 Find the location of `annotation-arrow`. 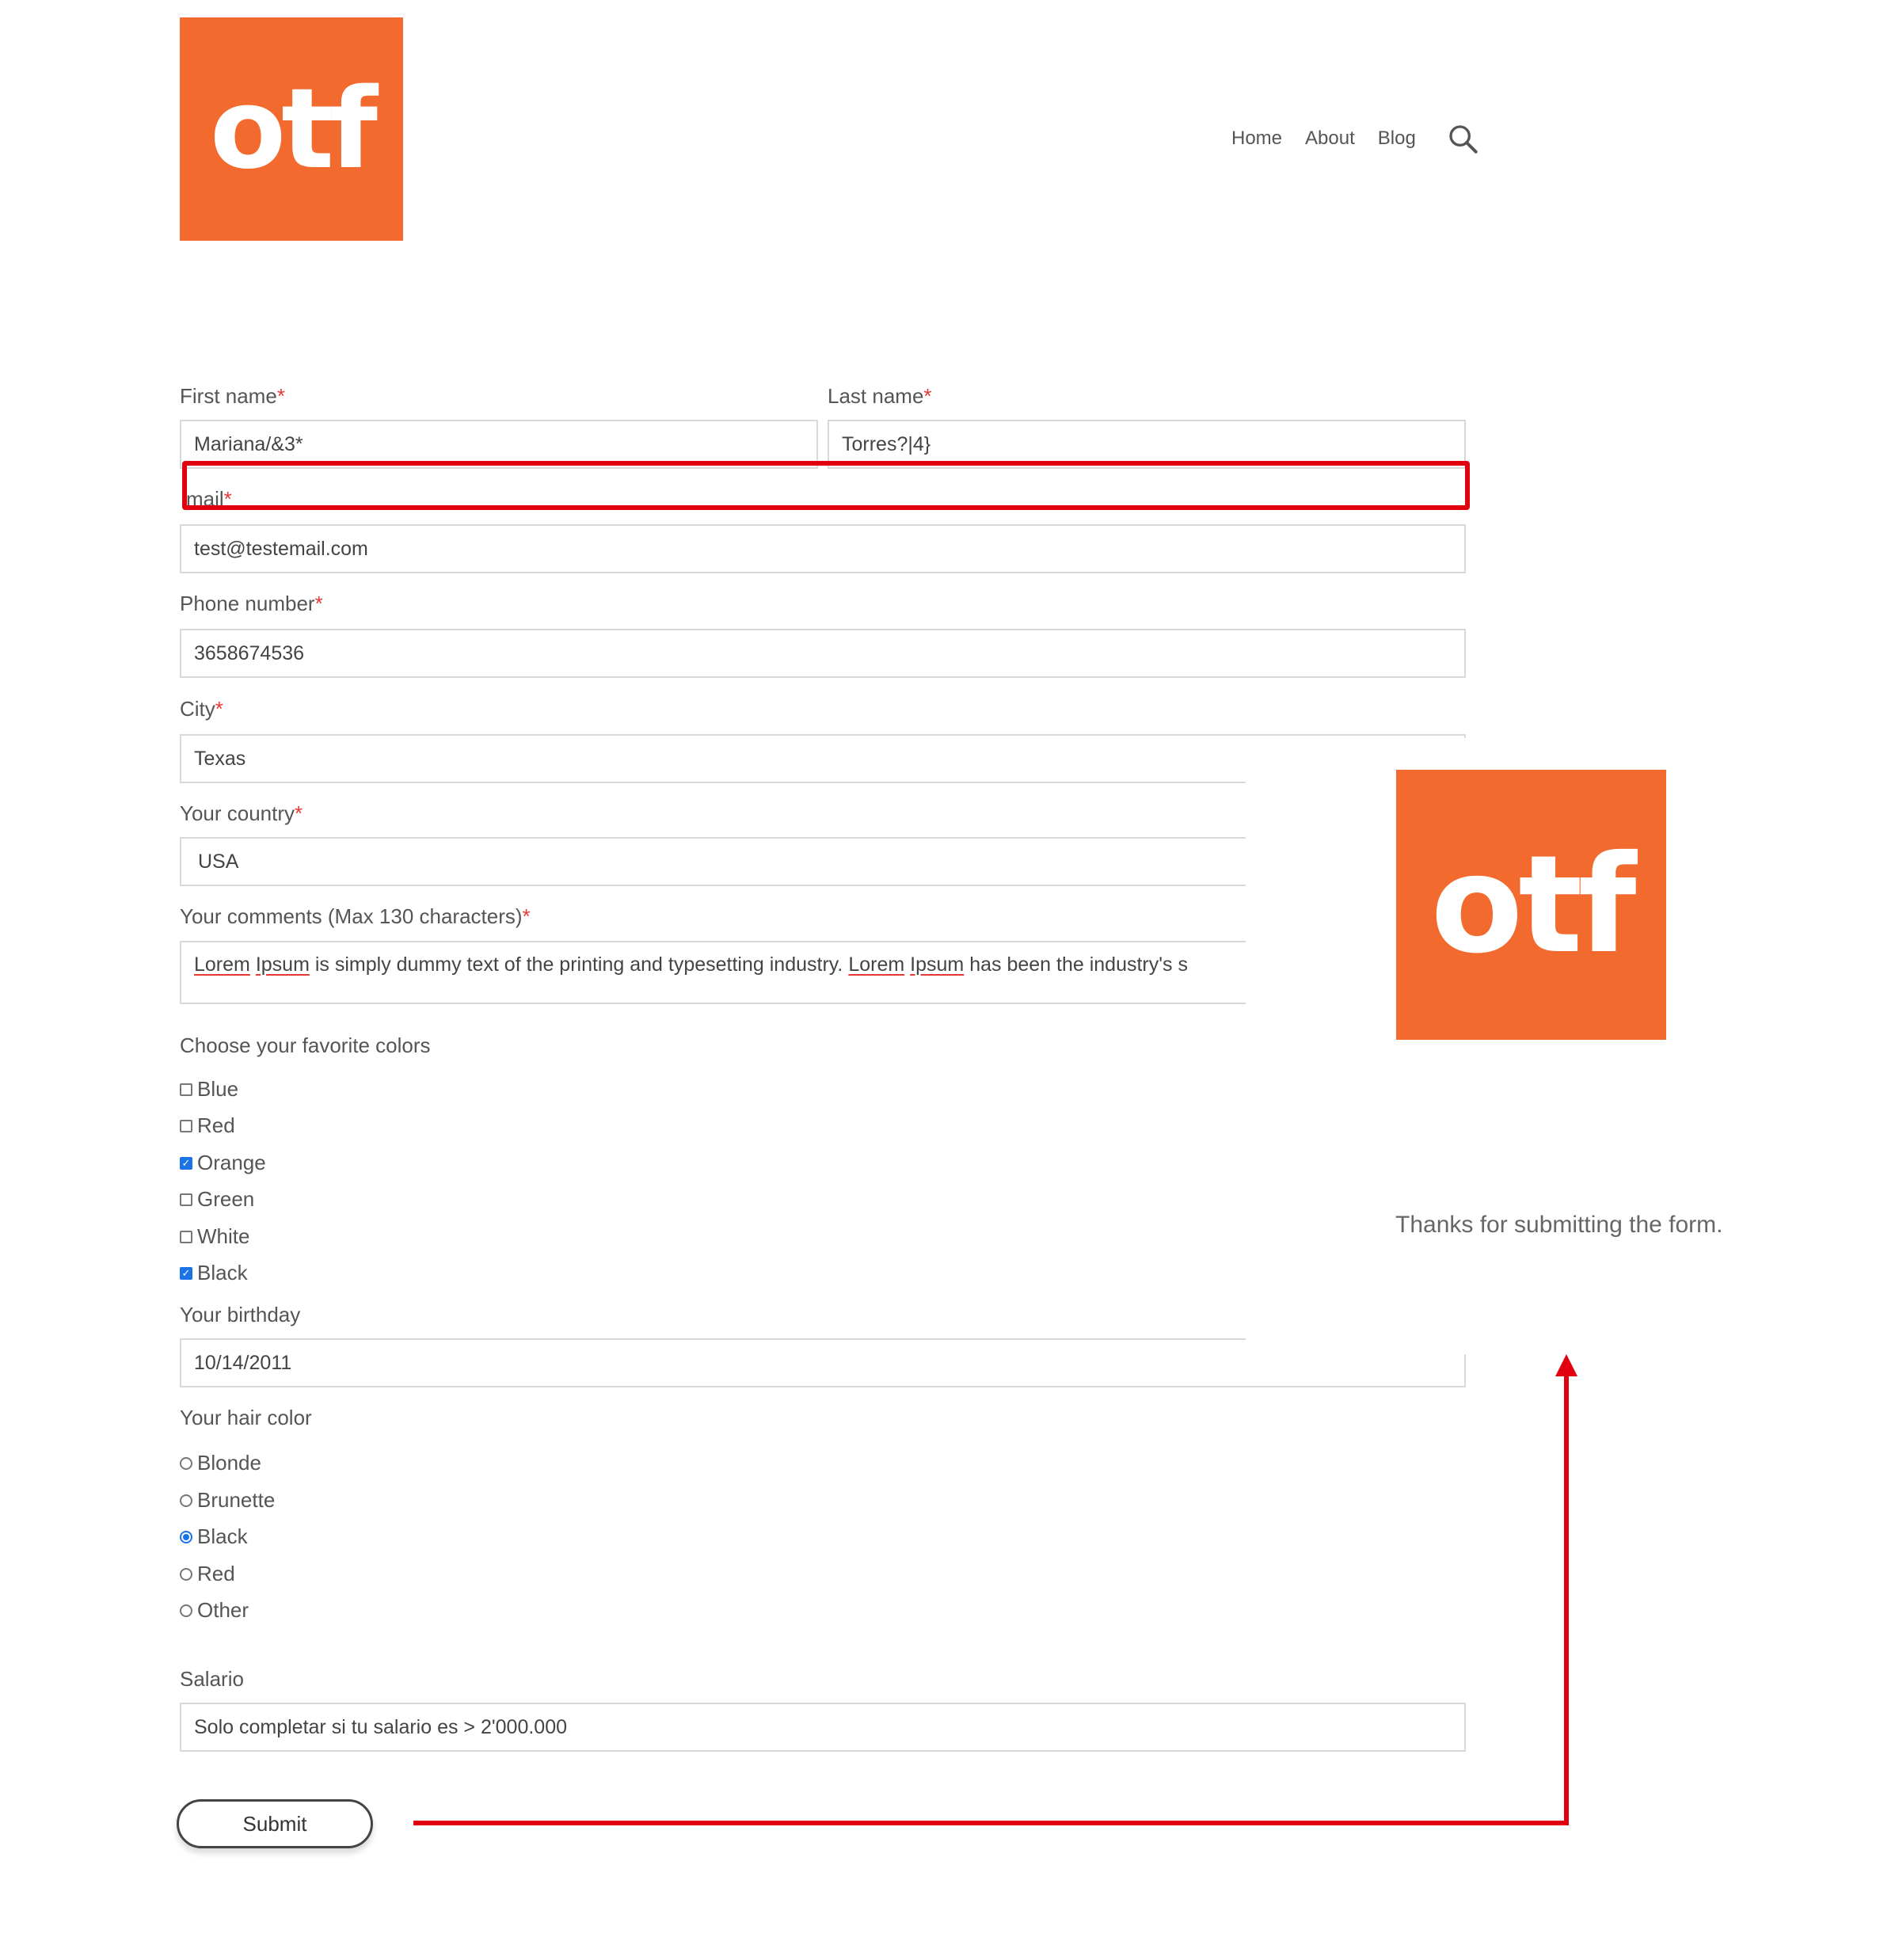

annotation-arrow is located at coordinates (995, 1589).